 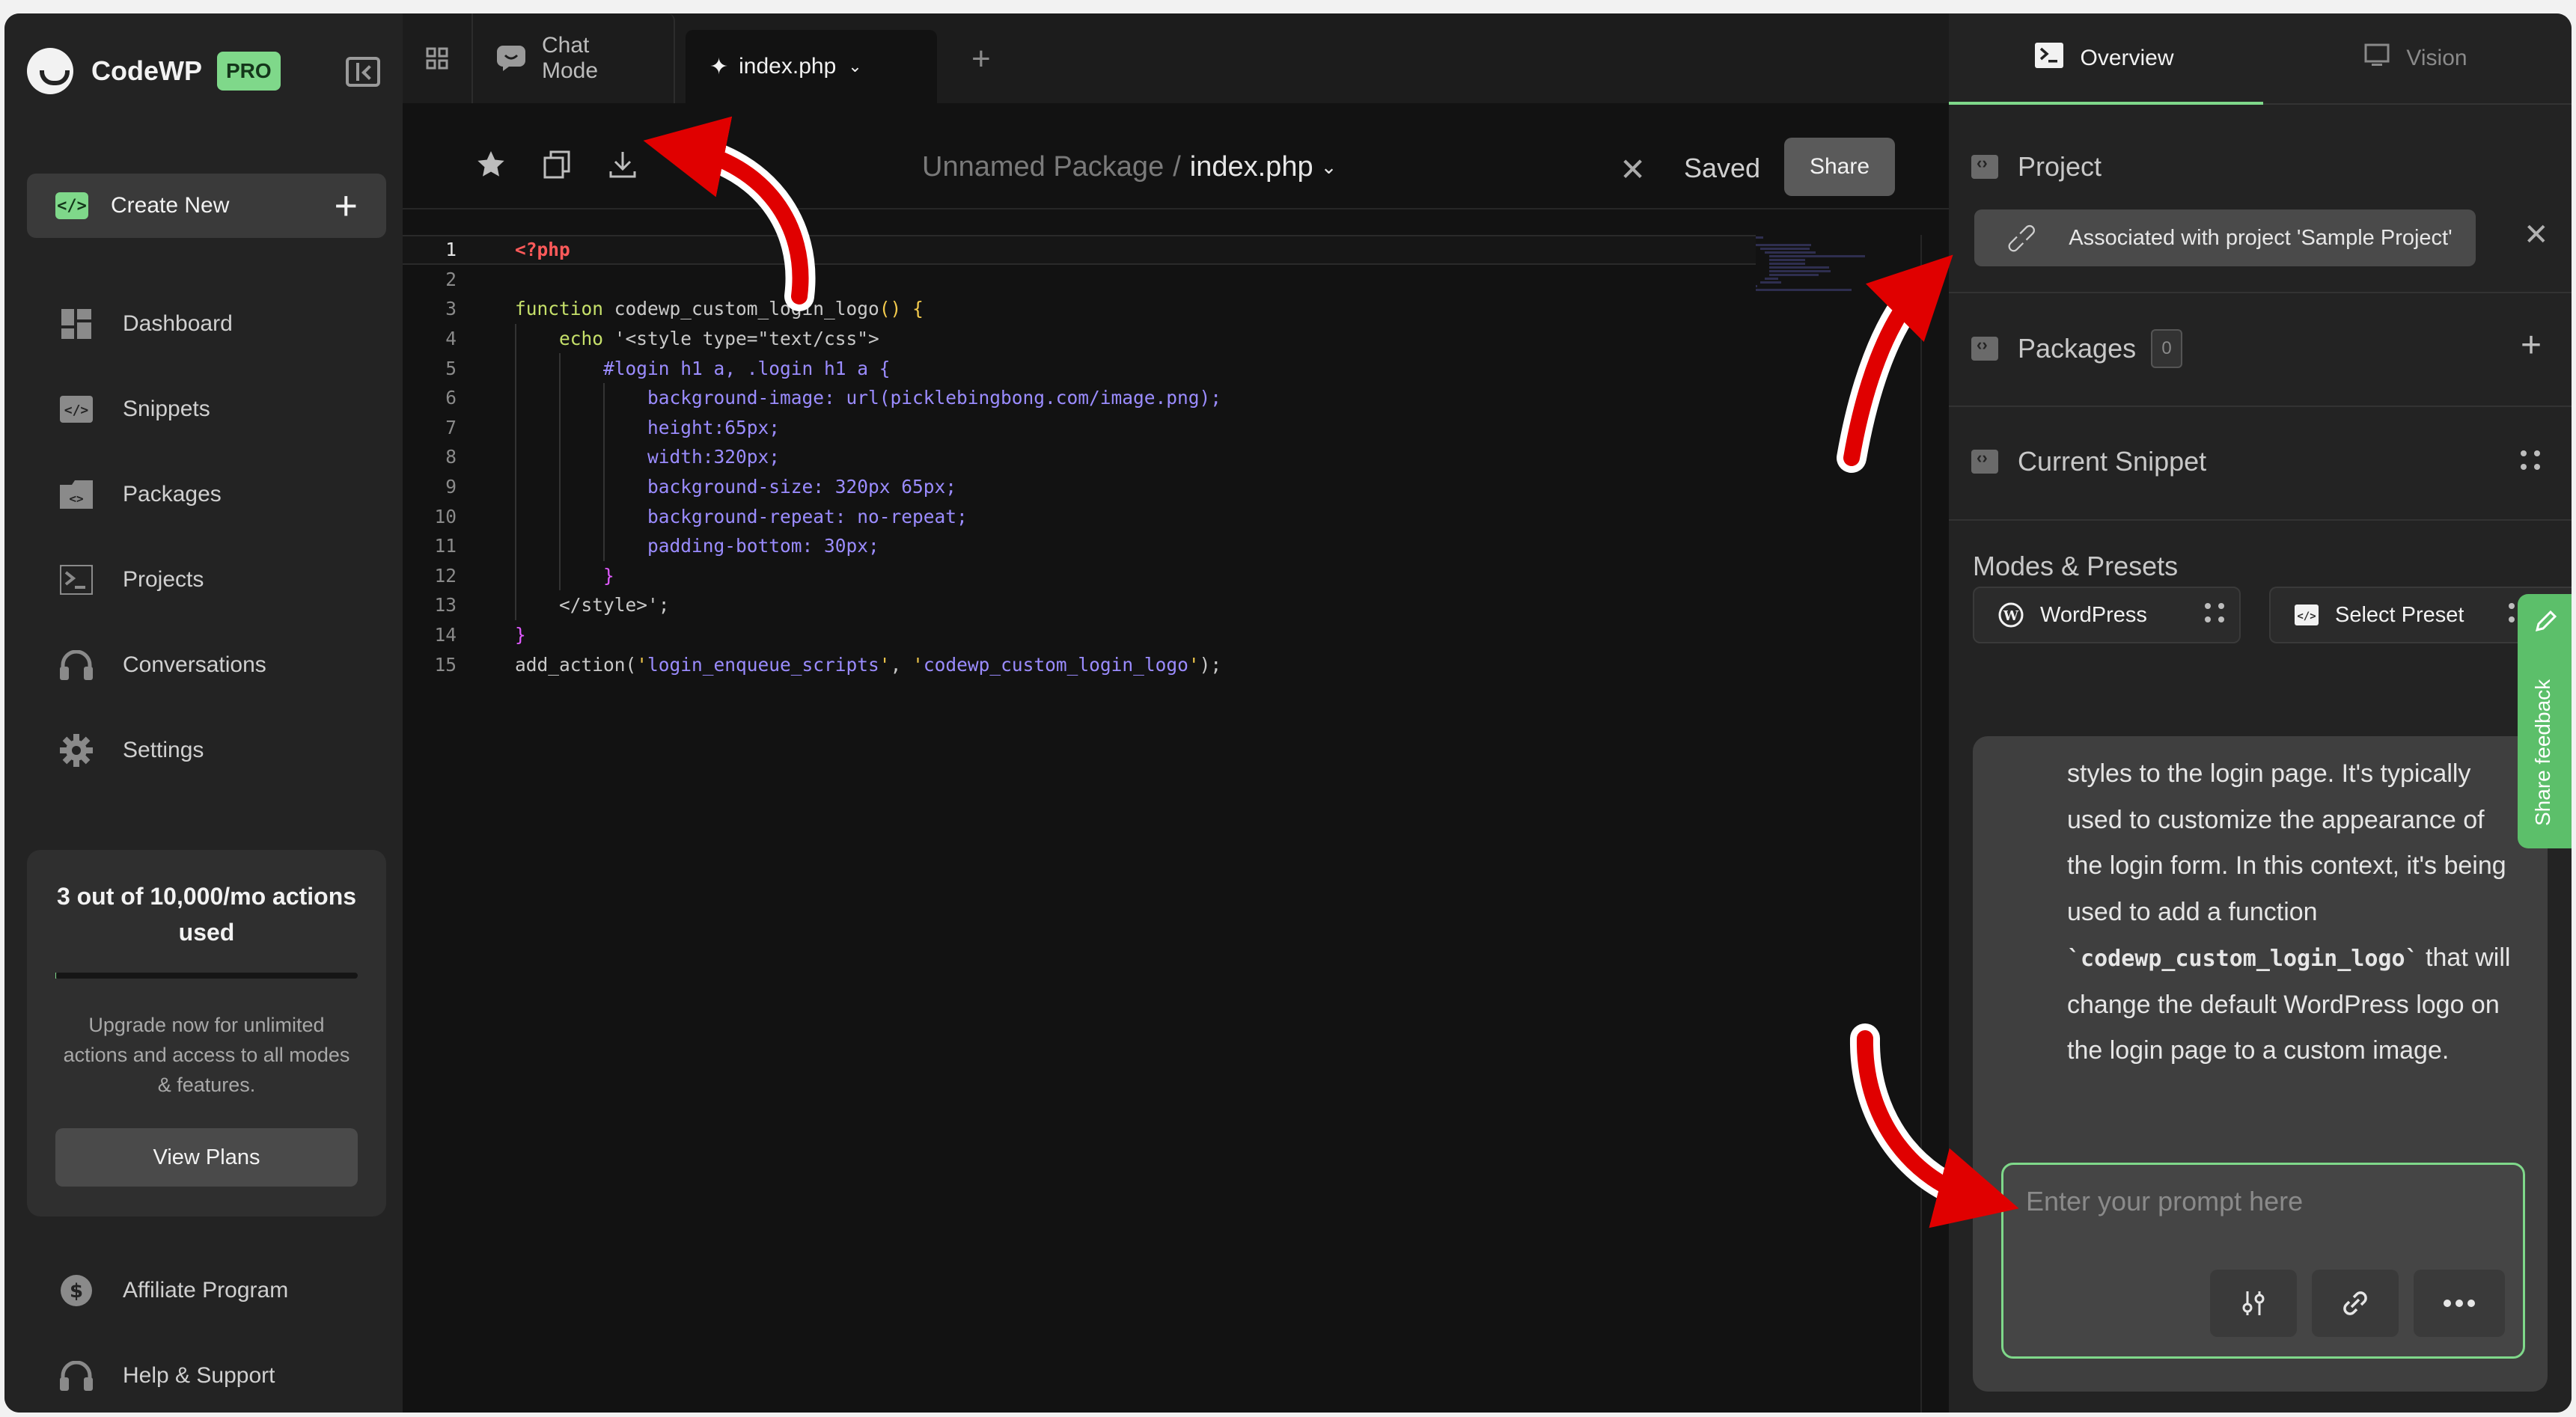 What do you see at coordinates (2077, 348) in the screenshot?
I see `packages-header: Packages 0` at bounding box center [2077, 348].